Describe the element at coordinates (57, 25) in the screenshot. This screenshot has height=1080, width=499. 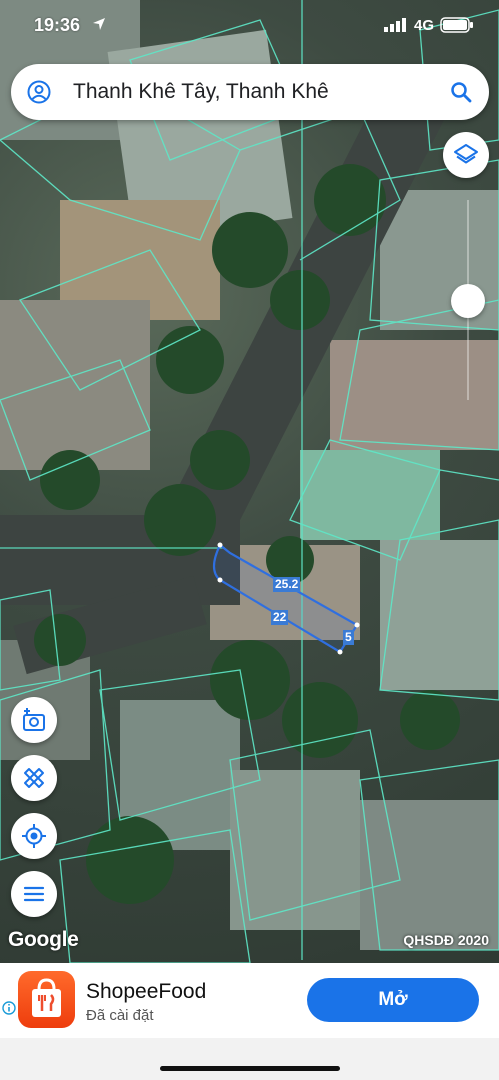
I see `status-time: 19:36` at that location.